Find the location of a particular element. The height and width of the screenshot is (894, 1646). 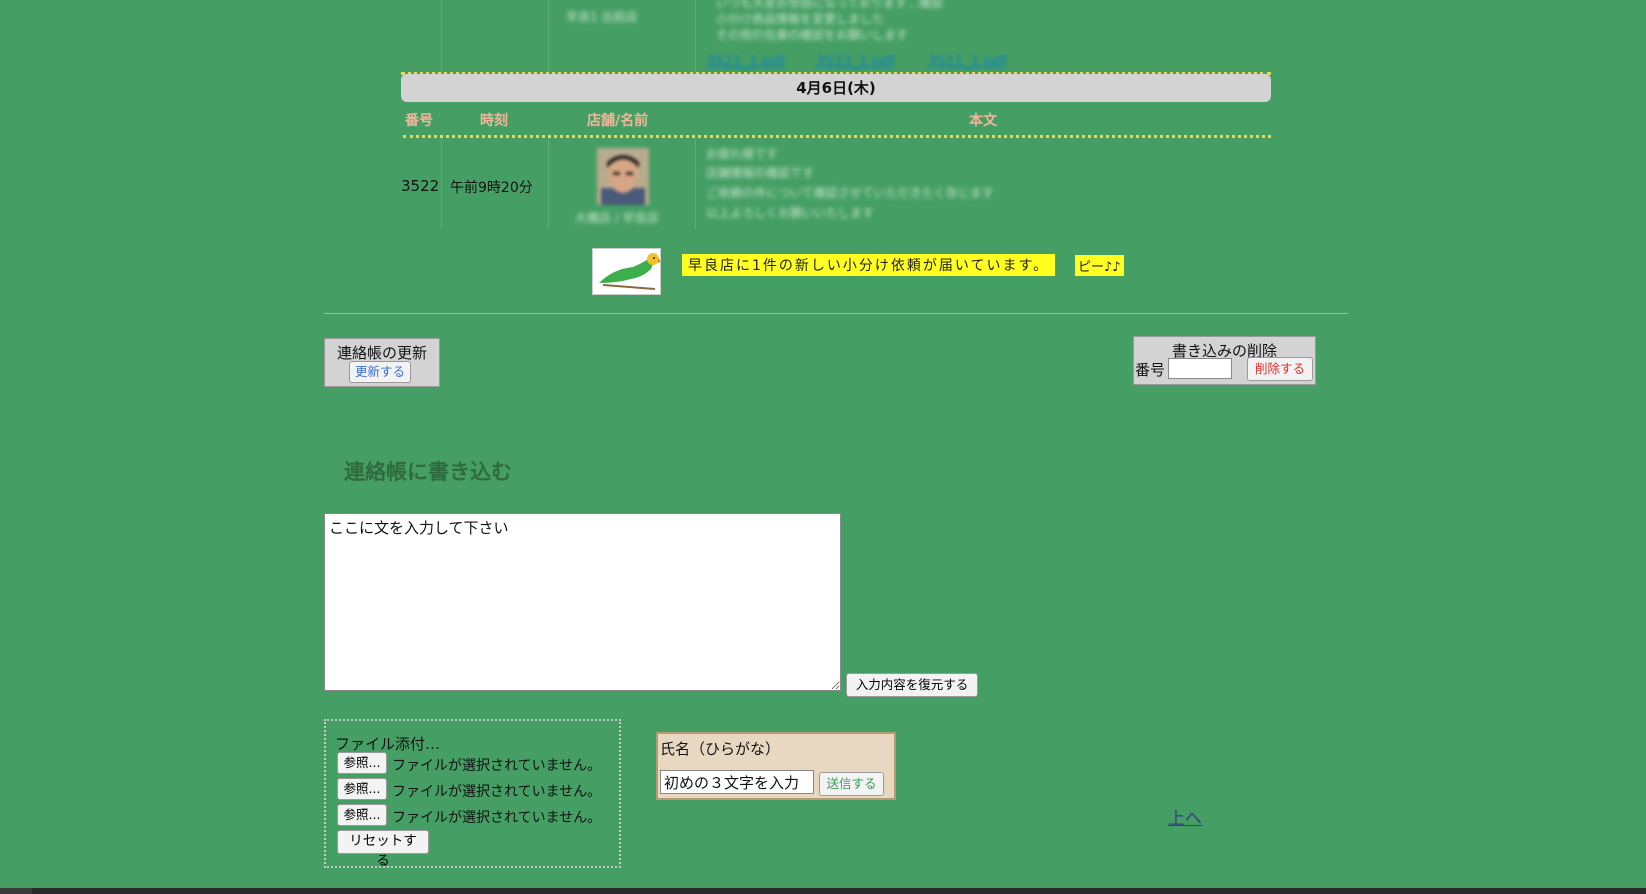

avatar is located at coordinates (623, 176).